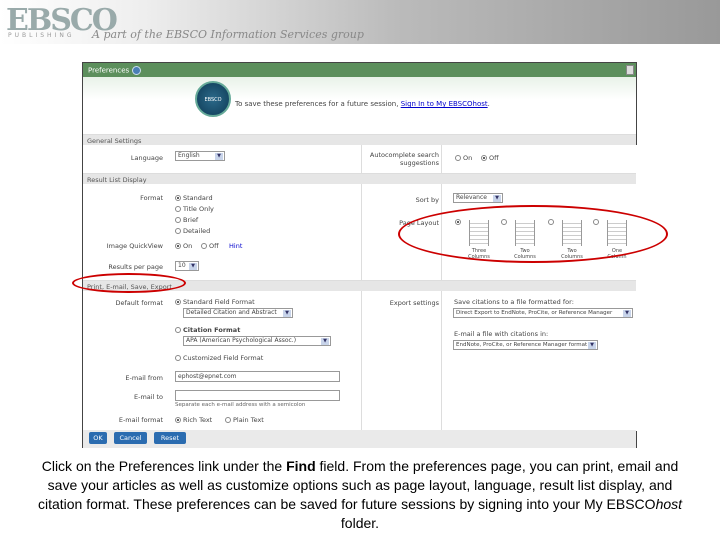 This screenshot has height=540, width=720. Describe the element at coordinates (170, 438) in the screenshot. I see `reset-button: Reset` at that location.